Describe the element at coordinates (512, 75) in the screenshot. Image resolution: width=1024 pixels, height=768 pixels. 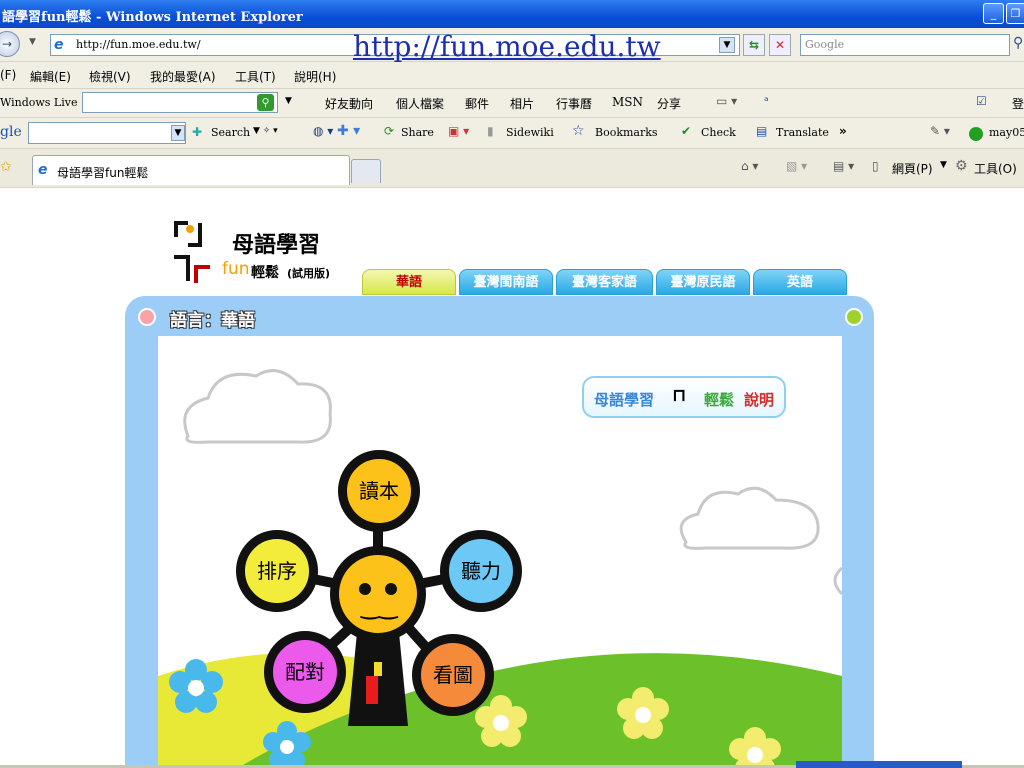
I see `menu-bar: (F) 編輯(E) 檢視(V) 我的最愛(A) 工具(T) 說明(H)` at that location.